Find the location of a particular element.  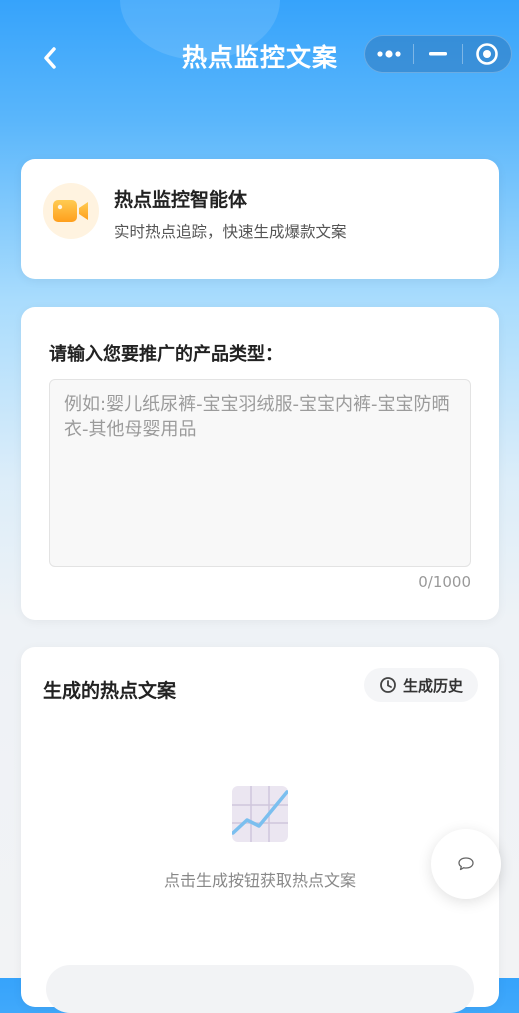

agent-name: 热点监控智能体 is located at coordinates (181, 200).